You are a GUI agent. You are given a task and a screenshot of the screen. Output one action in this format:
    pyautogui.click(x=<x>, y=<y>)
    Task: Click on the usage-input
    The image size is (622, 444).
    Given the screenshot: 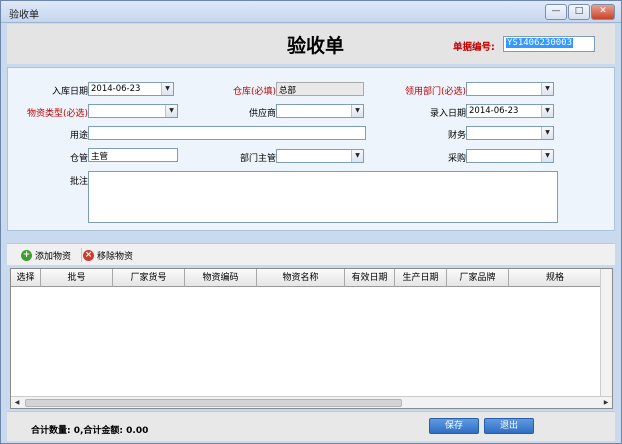 What is the action you would take?
    pyautogui.click(x=227, y=133)
    